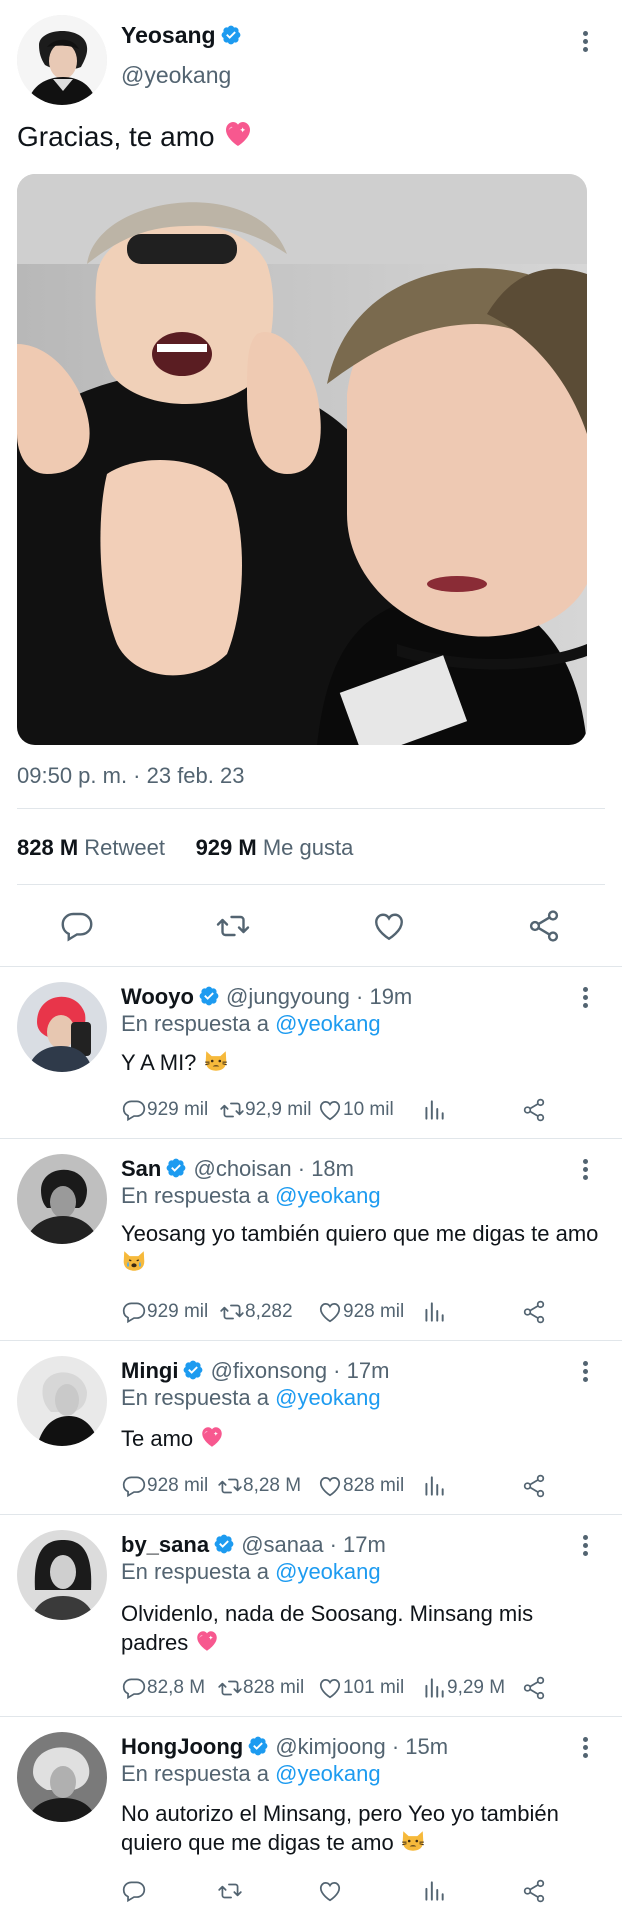  I want to click on reply-text: Y A MI?, so click(361, 1062).